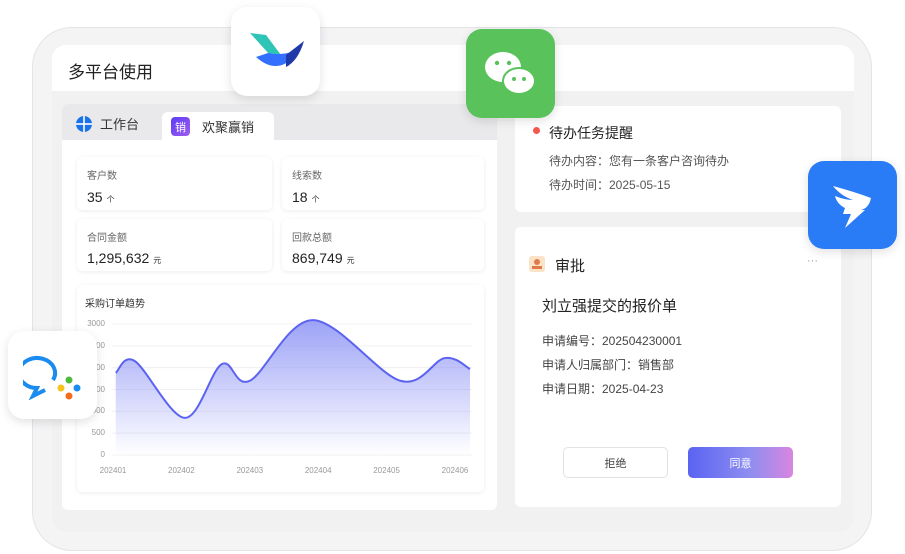 This screenshot has width=905, height=554. Describe the element at coordinates (98, 433) in the screenshot. I see `y-tick-label: 500` at that location.